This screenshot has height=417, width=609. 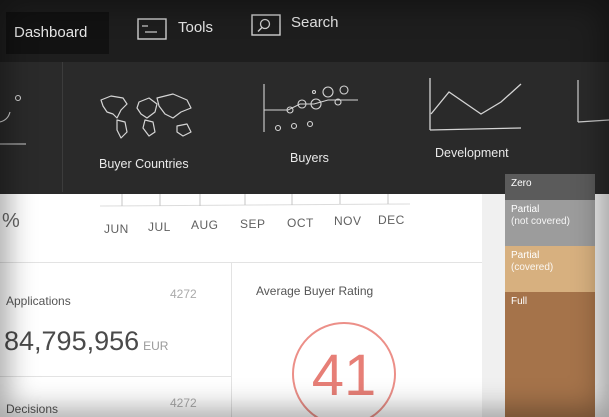 What do you see at coordinates (309, 158) in the screenshot?
I see `tool-buyers-label: Buyers` at bounding box center [309, 158].